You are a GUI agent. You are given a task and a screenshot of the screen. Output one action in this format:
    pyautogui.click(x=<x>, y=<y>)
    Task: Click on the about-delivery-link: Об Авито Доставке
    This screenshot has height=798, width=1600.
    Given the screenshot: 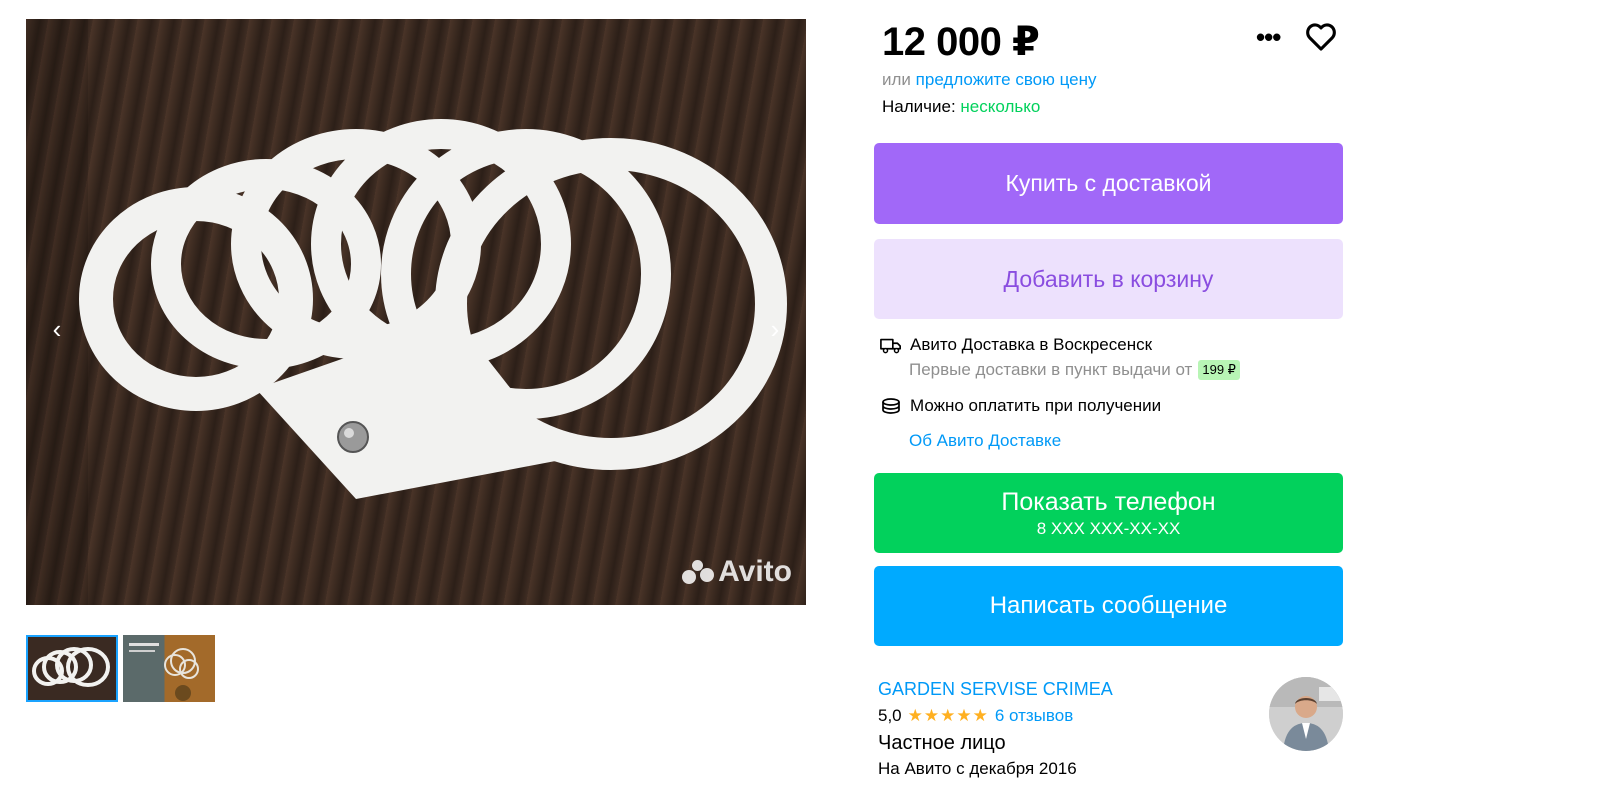 What is the action you would take?
    pyautogui.click(x=985, y=441)
    